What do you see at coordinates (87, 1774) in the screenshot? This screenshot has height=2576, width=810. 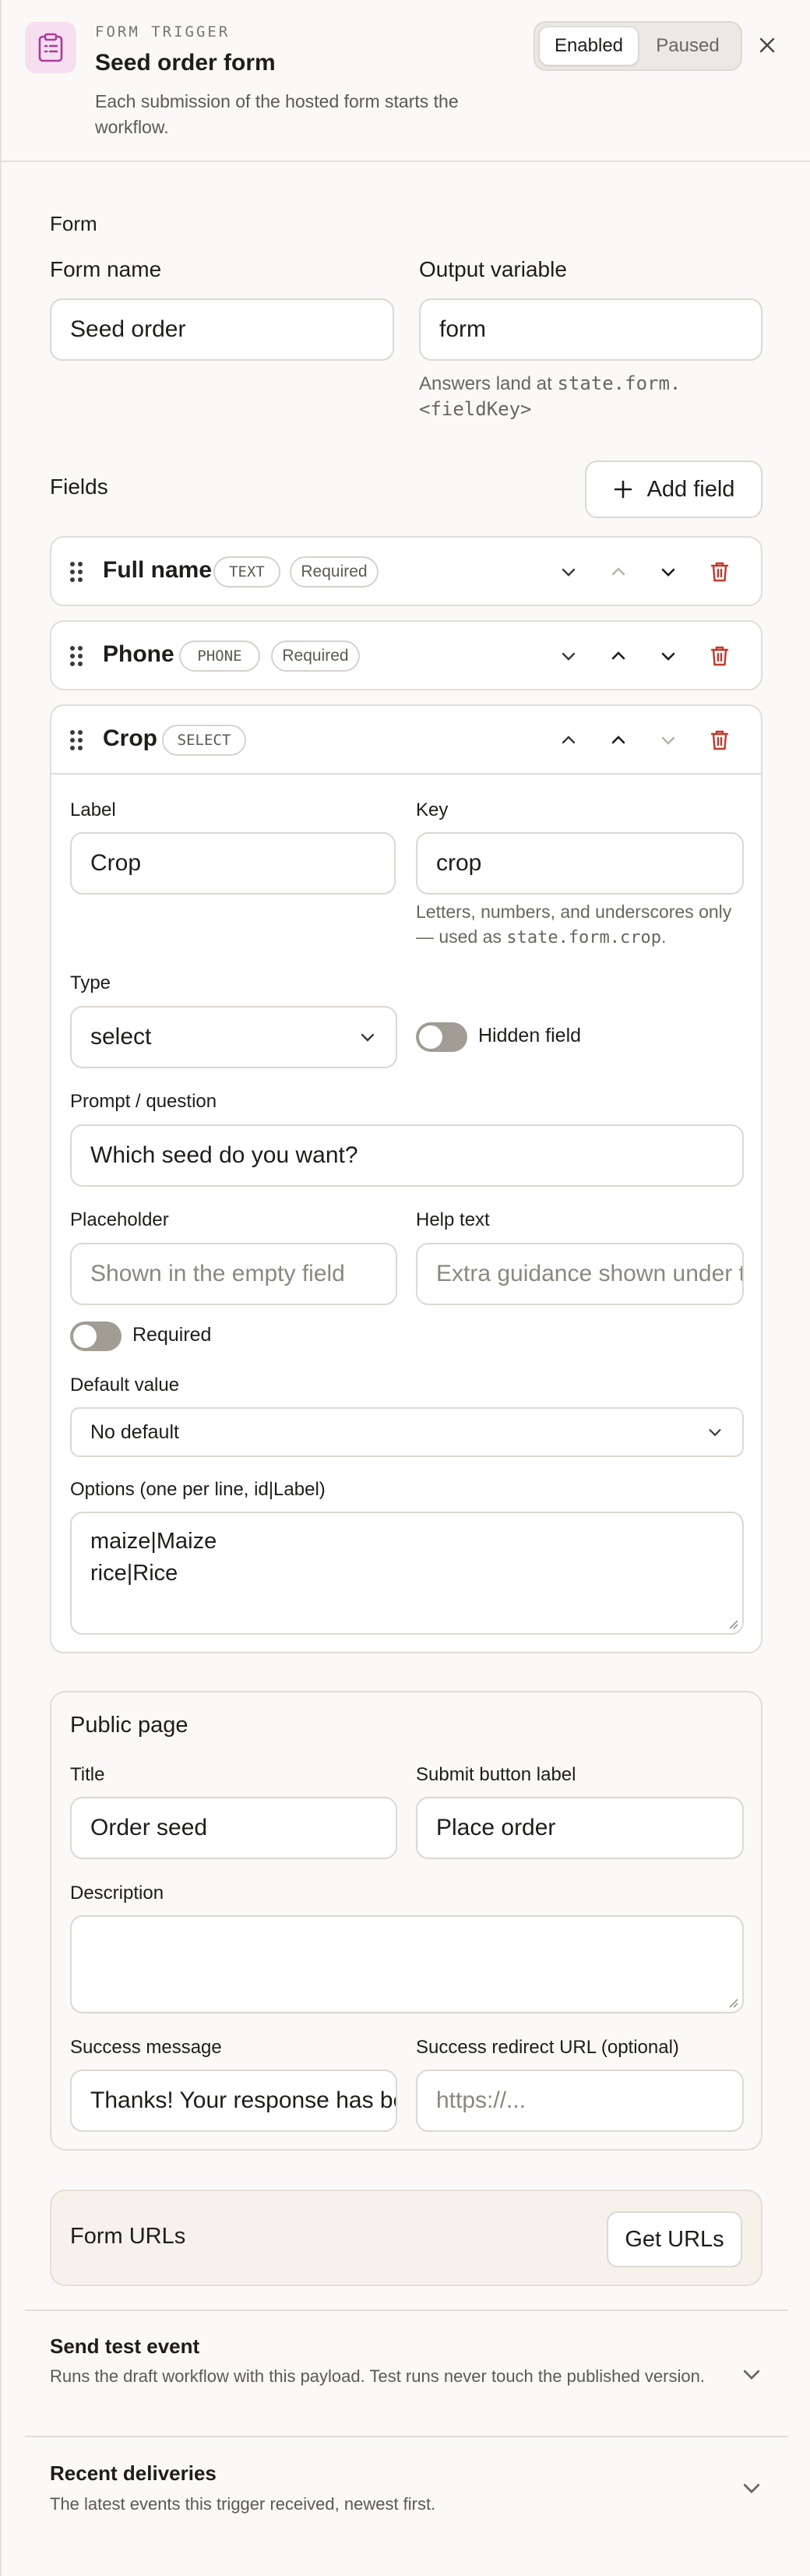 I see `title-label: Title` at bounding box center [87, 1774].